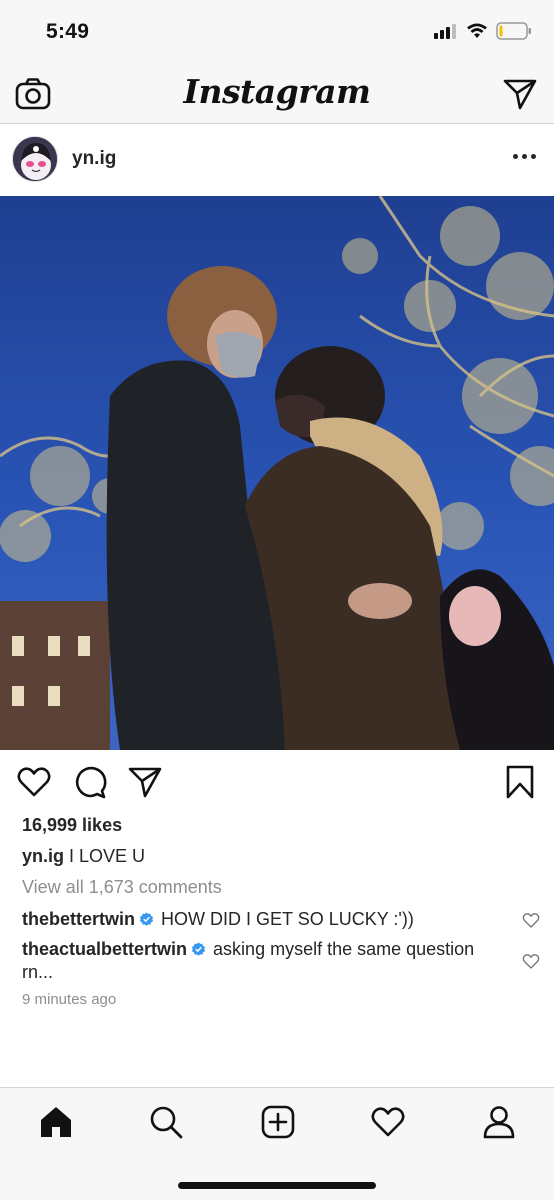  I want to click on comment-username: thebettertwin, so click(78, 919).